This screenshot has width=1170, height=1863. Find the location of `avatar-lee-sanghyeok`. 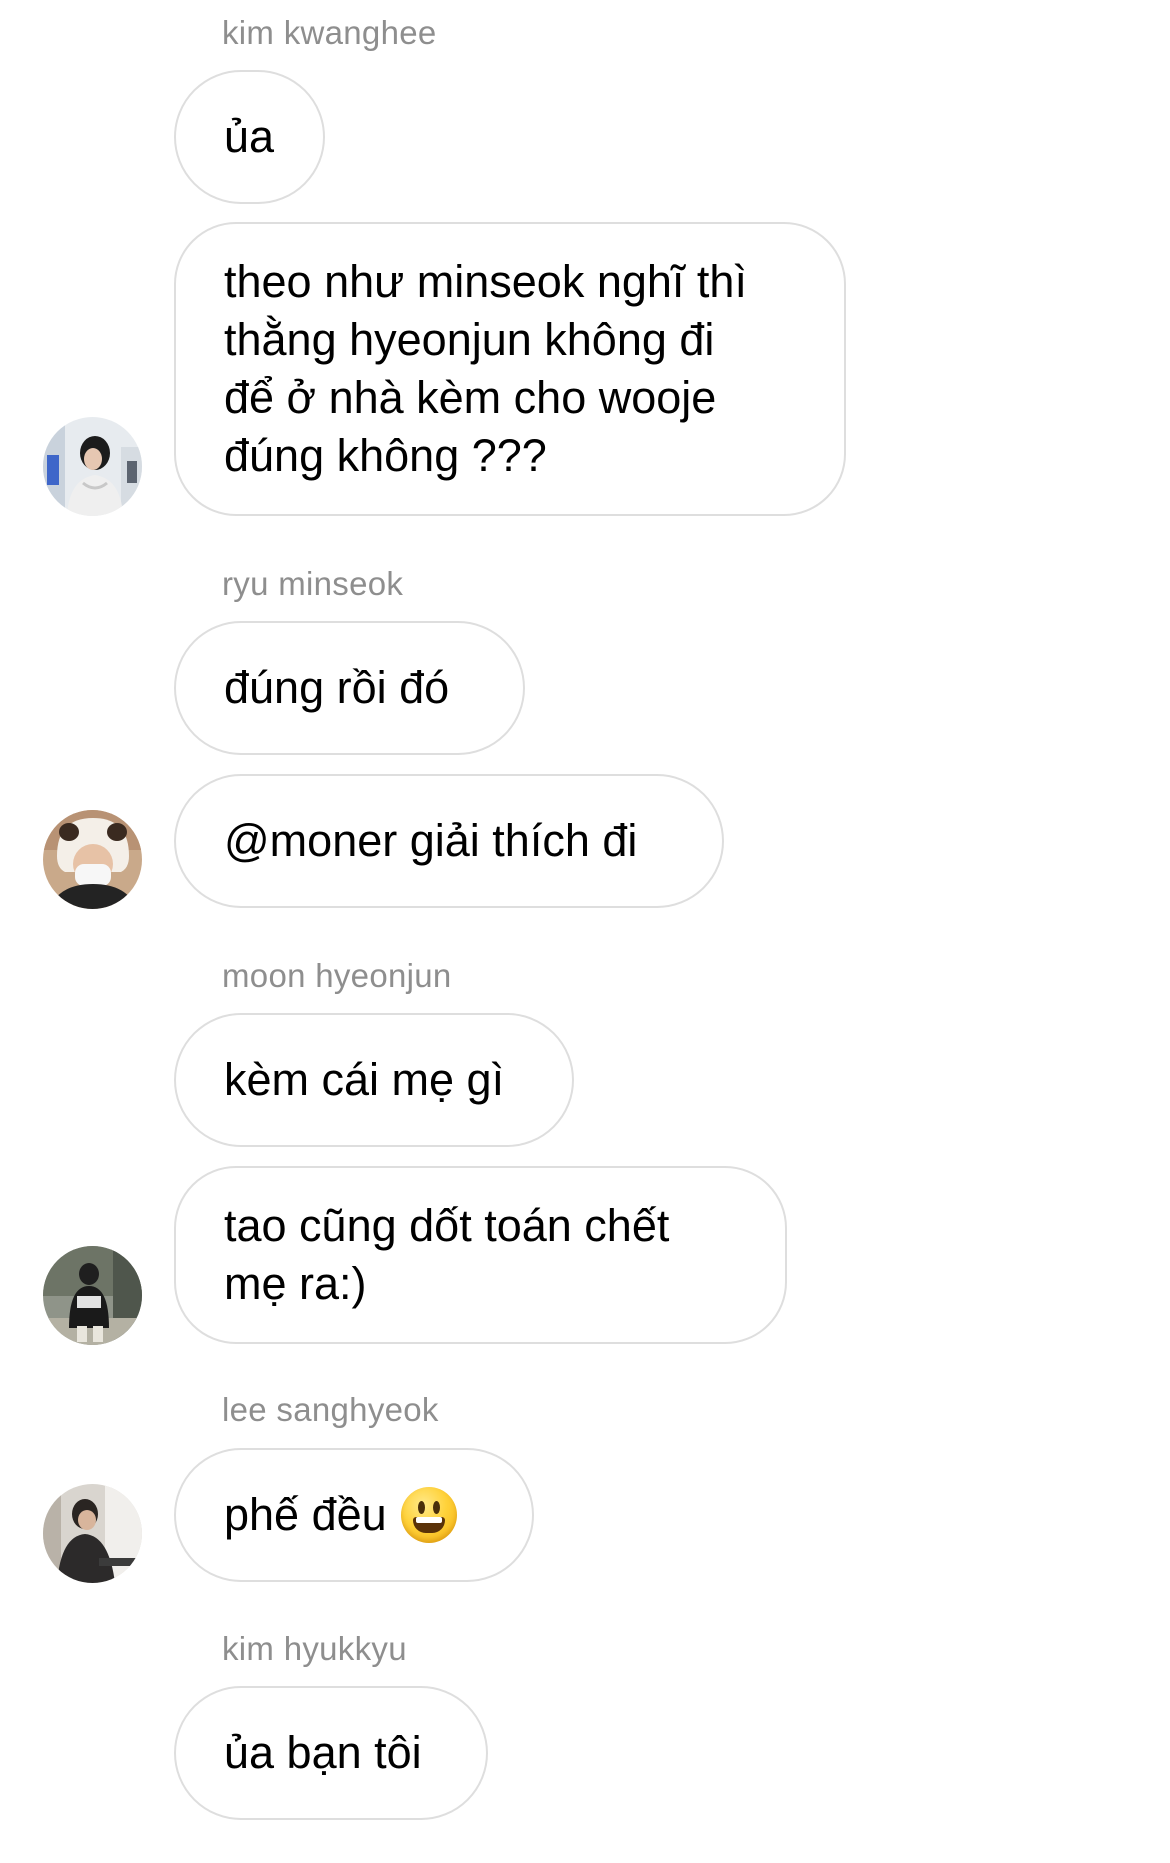

avatar-lee-sanghyeok is located at coordinates (92, 1533).